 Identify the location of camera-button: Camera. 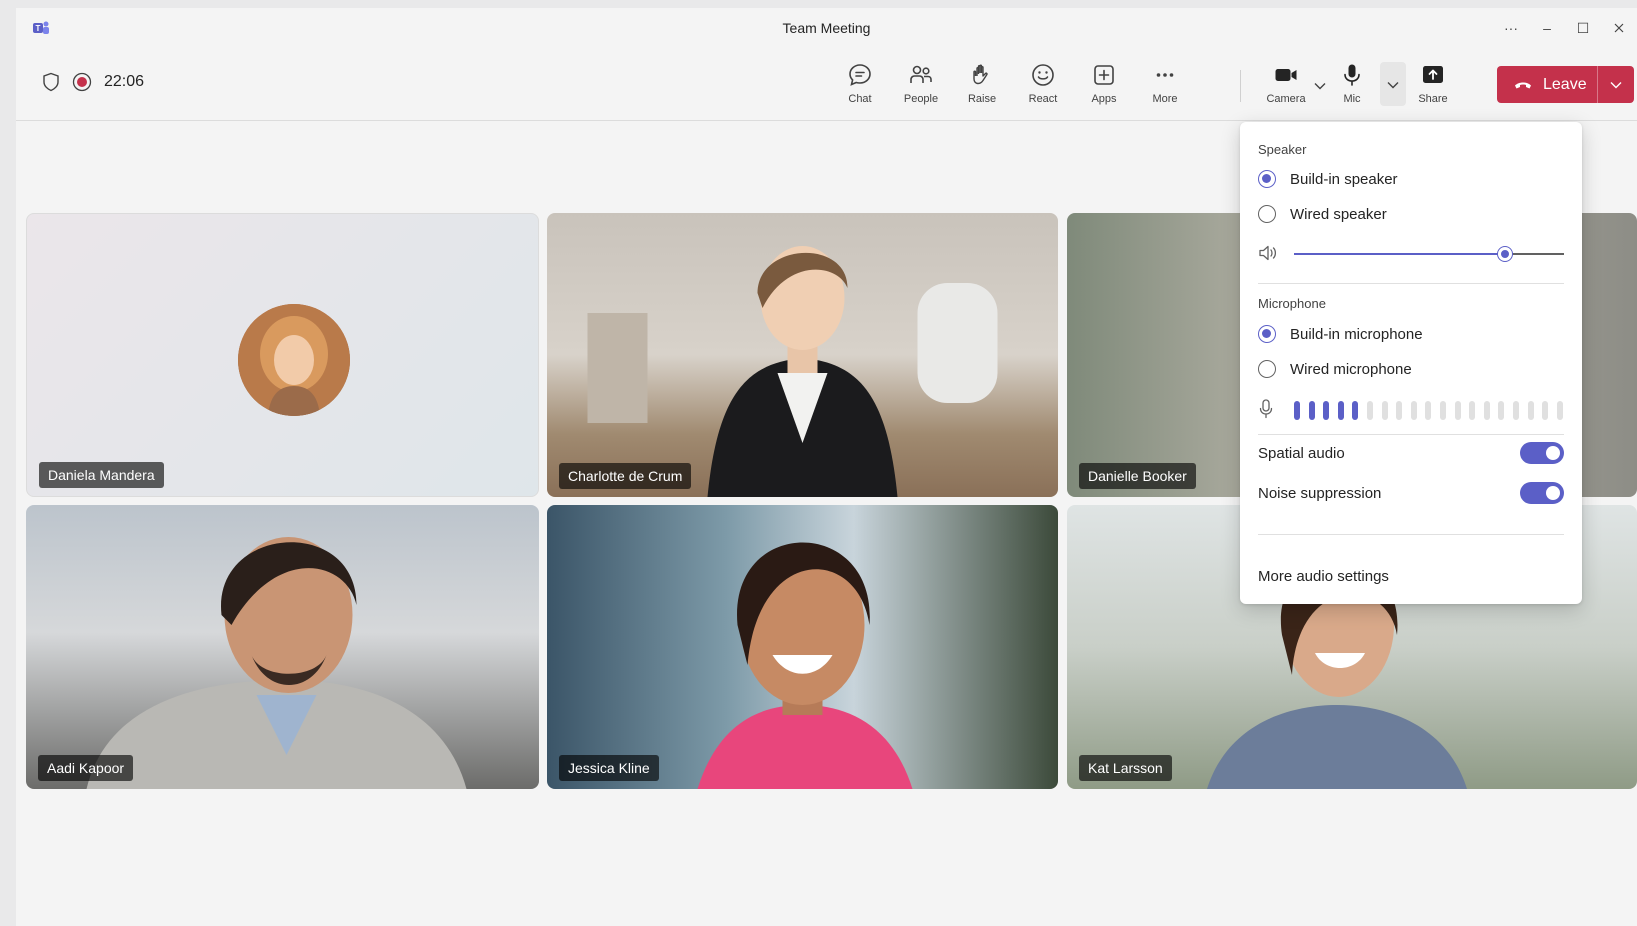
(1286, 86).